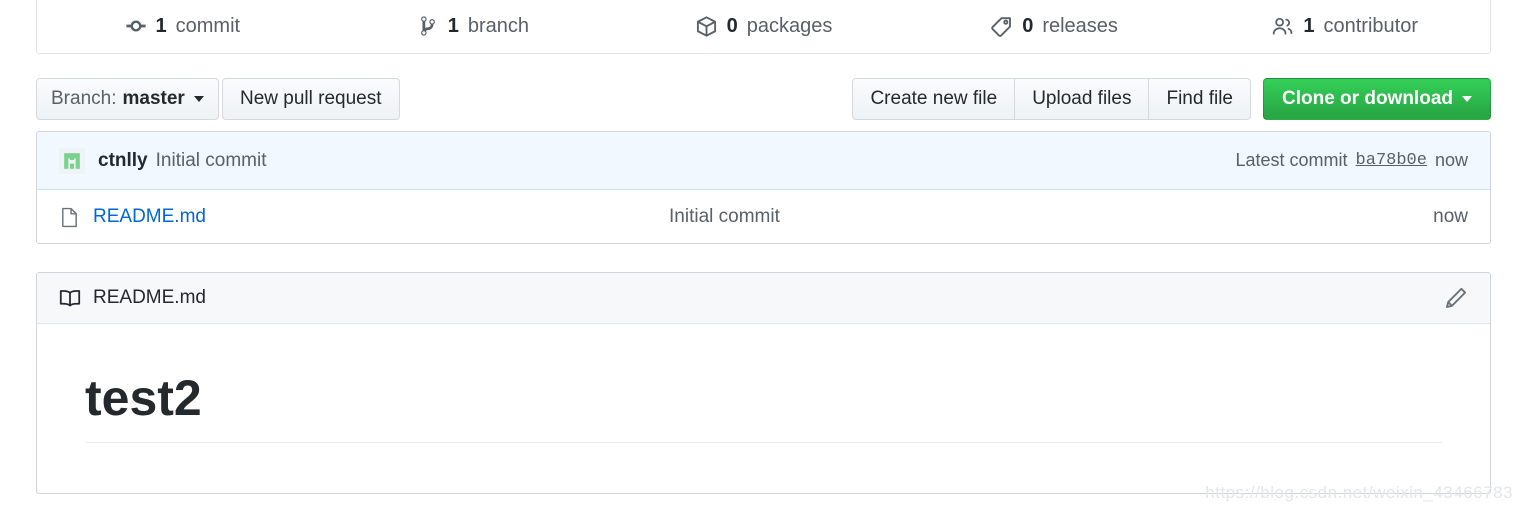  What do you see at coordinates (1028, 25) in the screenshot?
I see `stat-releases-count: 0` at bounding box center [1028, 25].